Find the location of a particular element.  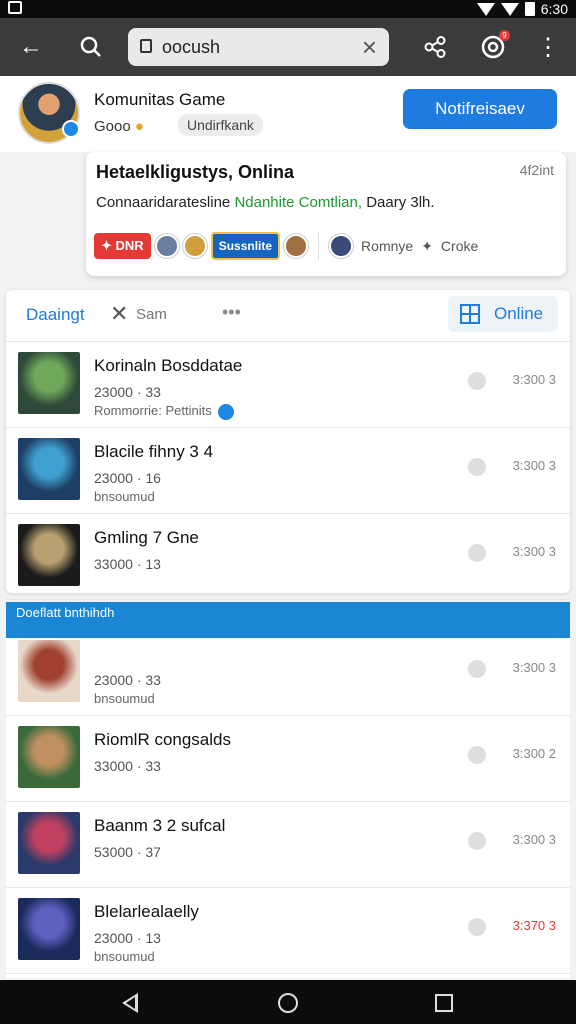

search-input: oocush is located at coordinates (191, 47).